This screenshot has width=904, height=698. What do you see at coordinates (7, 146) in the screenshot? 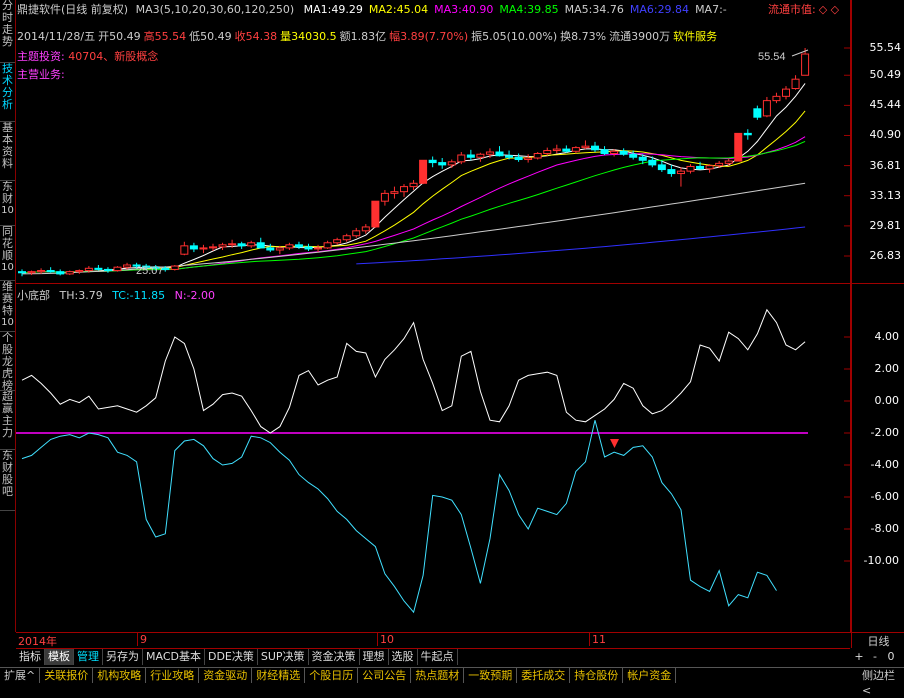
I see `side-tab-label: 基本资料` at bounding box center [7, 146].